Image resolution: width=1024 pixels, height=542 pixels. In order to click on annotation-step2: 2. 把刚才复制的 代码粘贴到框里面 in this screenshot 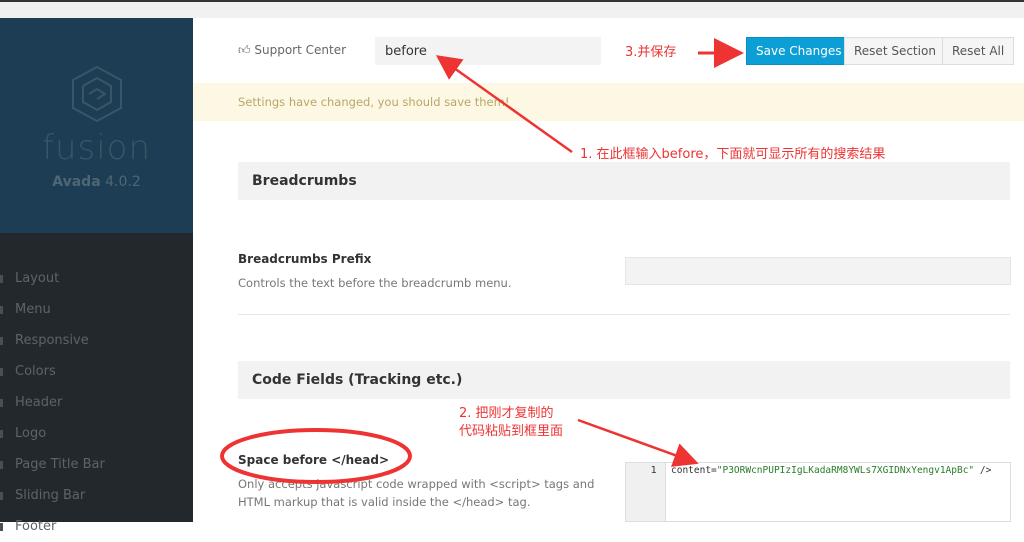, I will do `click(511, 422)`.